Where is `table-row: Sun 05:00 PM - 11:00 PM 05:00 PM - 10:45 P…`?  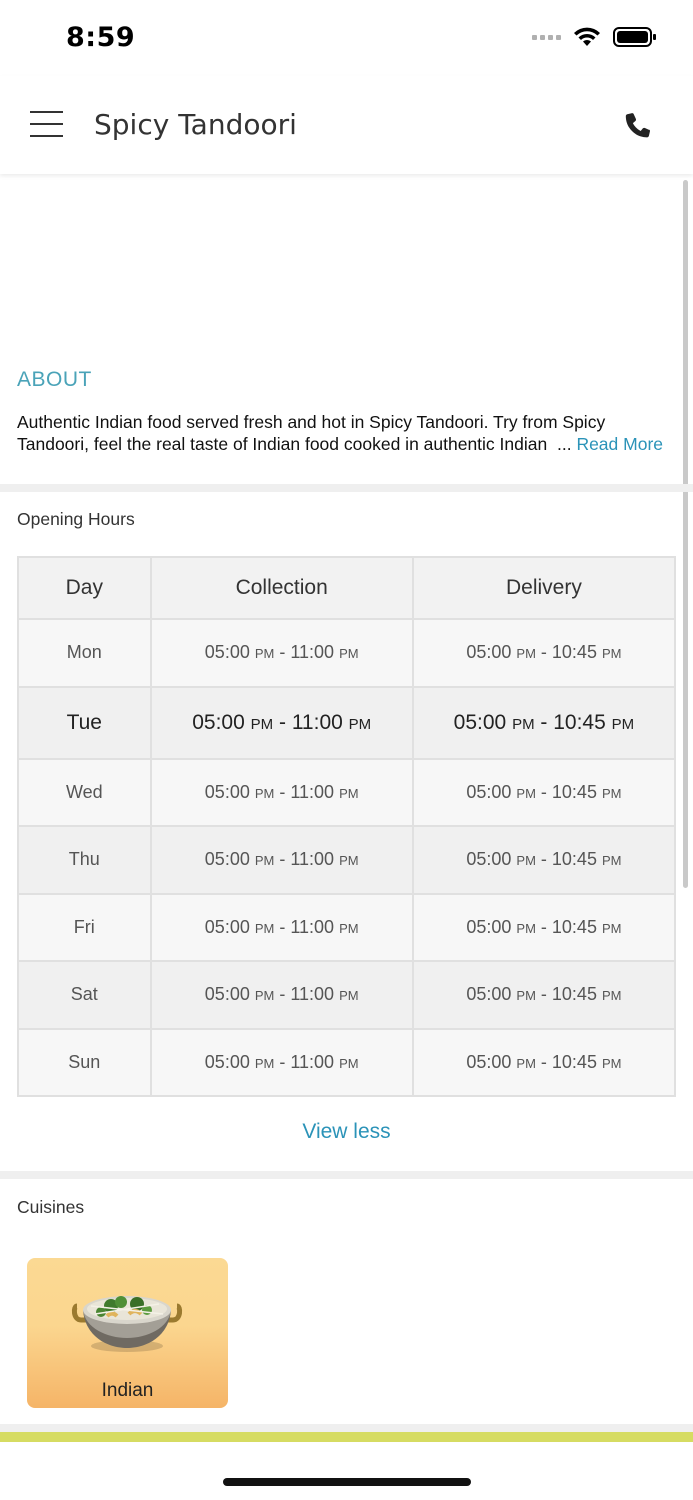 table-row: Sun 05:00 PM - 11:00 PM 05:00 PM - 10:45 P… is located at coordinates (347, 1062).